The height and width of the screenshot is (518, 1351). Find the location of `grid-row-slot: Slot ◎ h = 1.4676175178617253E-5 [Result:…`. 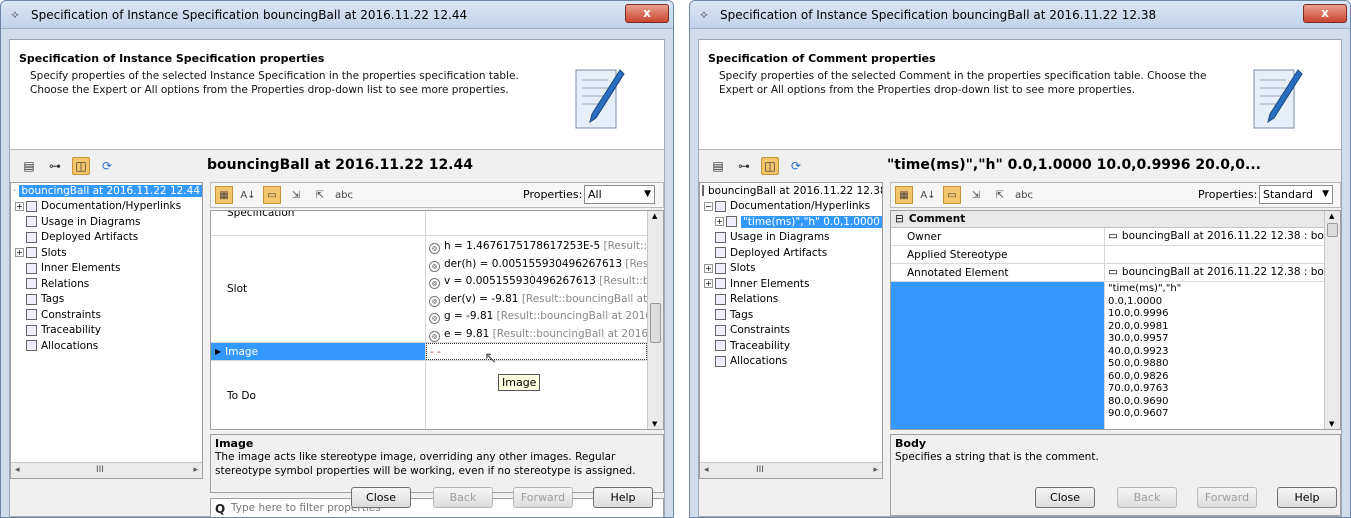

grid-row-slot: Slot ◎ h = 1.4676175178617253E-5 [Result:… is located at coordinates (429, 289).